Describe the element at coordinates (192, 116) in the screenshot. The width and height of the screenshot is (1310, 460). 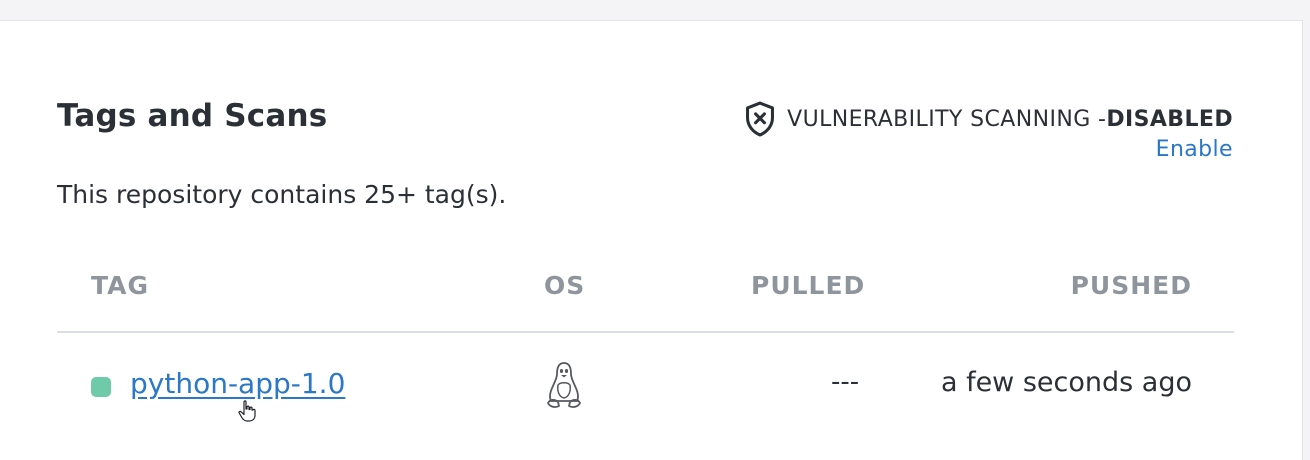
I see `section-title: Tags and Scans` at that location.